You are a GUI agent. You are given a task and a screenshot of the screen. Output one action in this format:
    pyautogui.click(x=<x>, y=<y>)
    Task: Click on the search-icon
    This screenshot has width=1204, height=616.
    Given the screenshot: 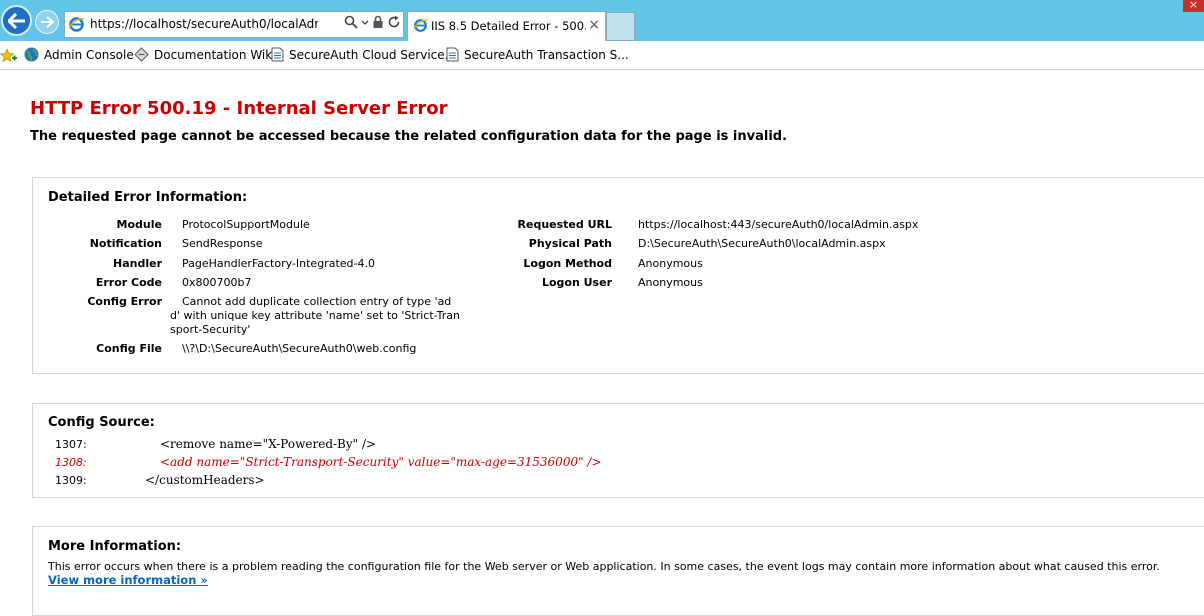 What is the action you would take?
    pyautogui.click(x=351, y=22)
    